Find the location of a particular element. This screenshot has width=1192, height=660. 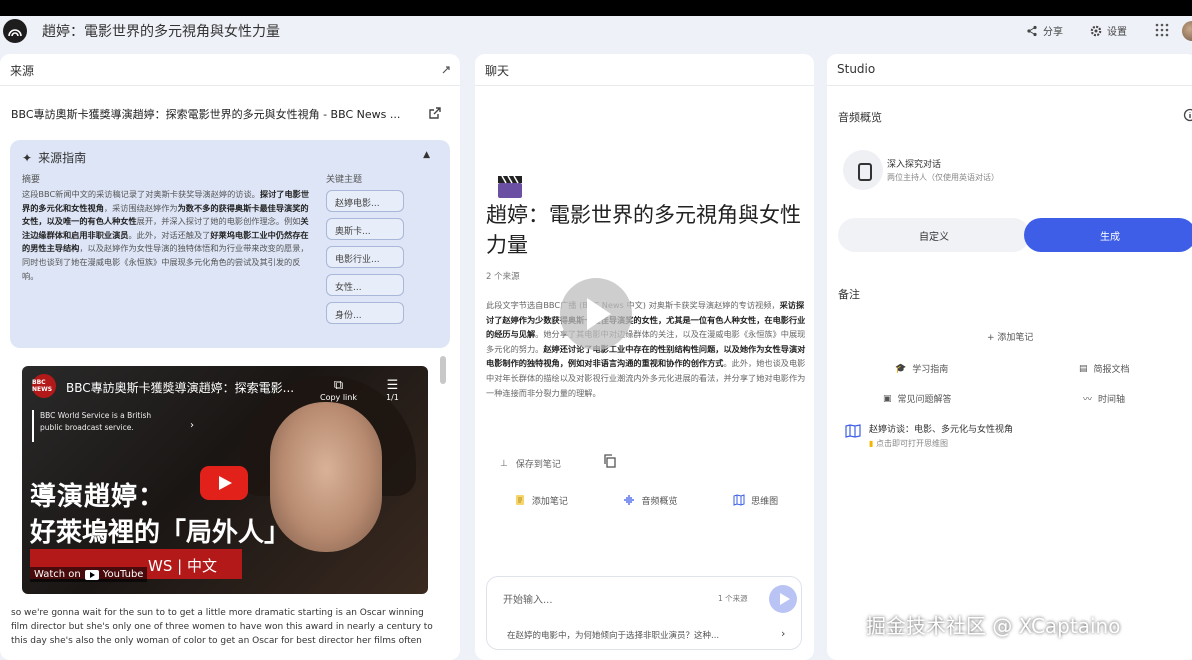

apps-grid-icon is located at coordinates (1162, 30).